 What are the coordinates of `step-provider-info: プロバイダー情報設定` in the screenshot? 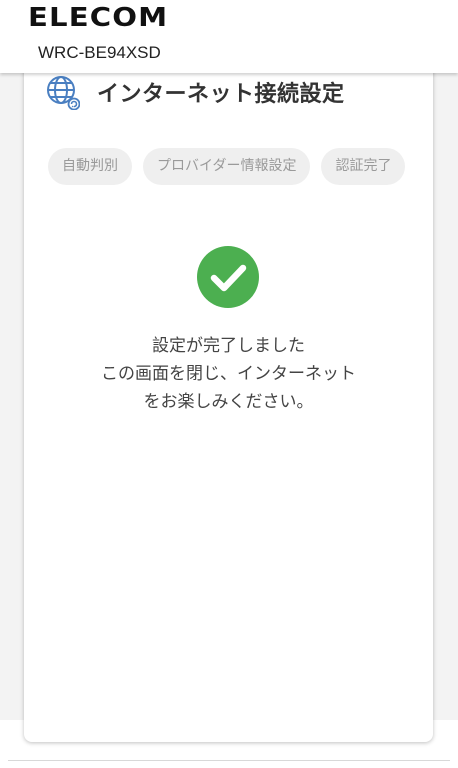 It's located at (227, 166).